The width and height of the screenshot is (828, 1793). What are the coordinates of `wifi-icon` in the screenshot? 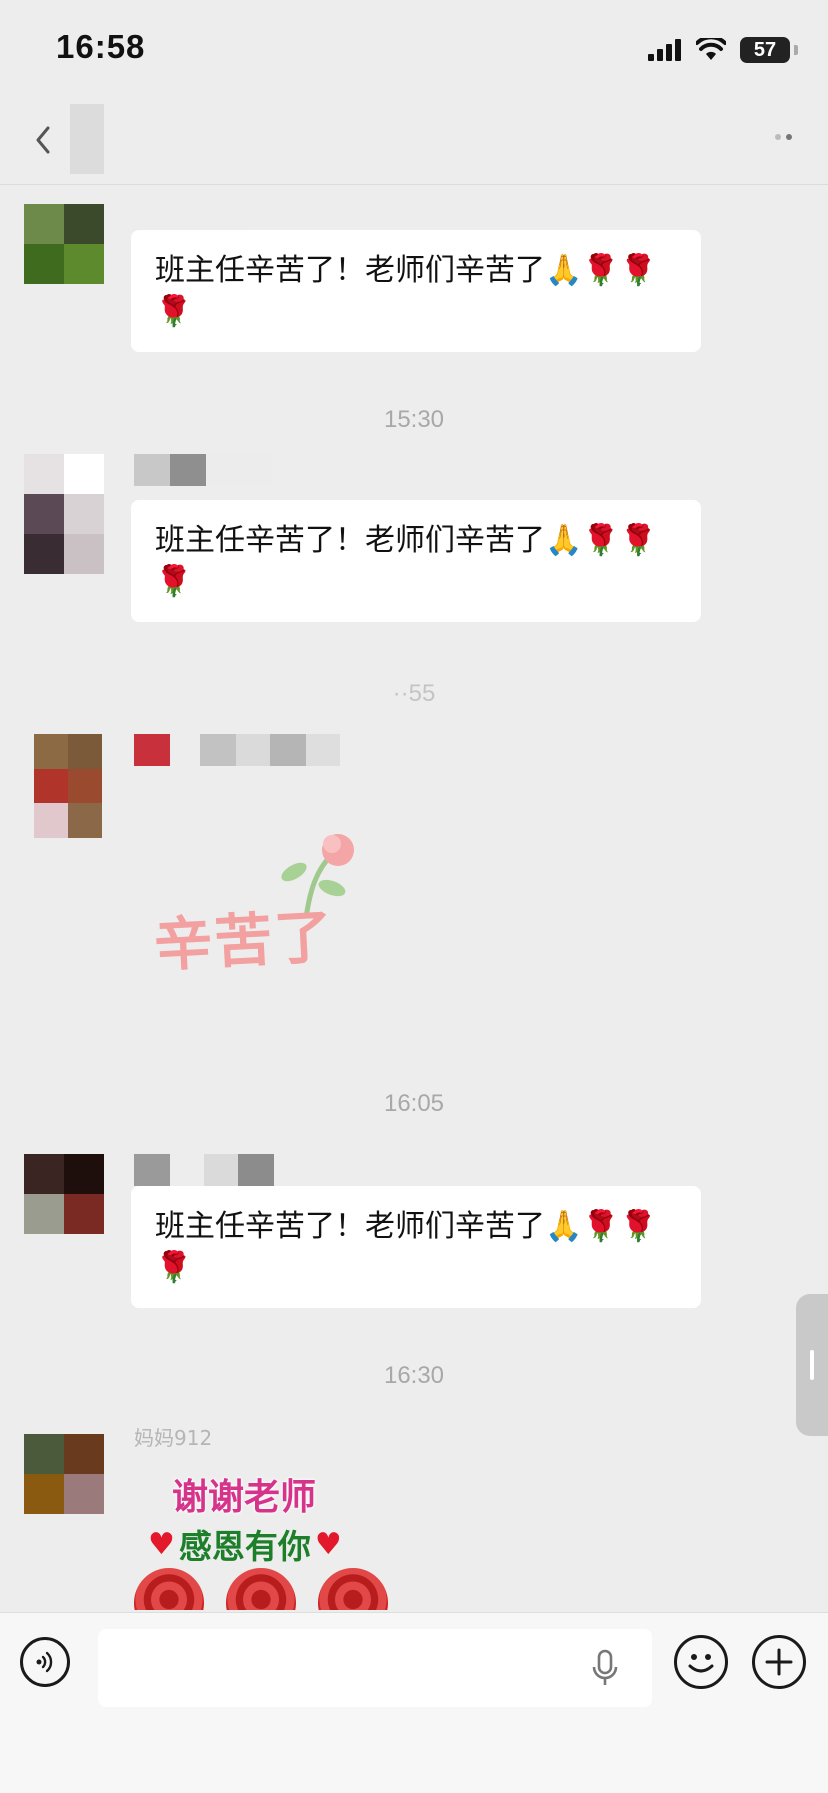 It's located at (711, 49).